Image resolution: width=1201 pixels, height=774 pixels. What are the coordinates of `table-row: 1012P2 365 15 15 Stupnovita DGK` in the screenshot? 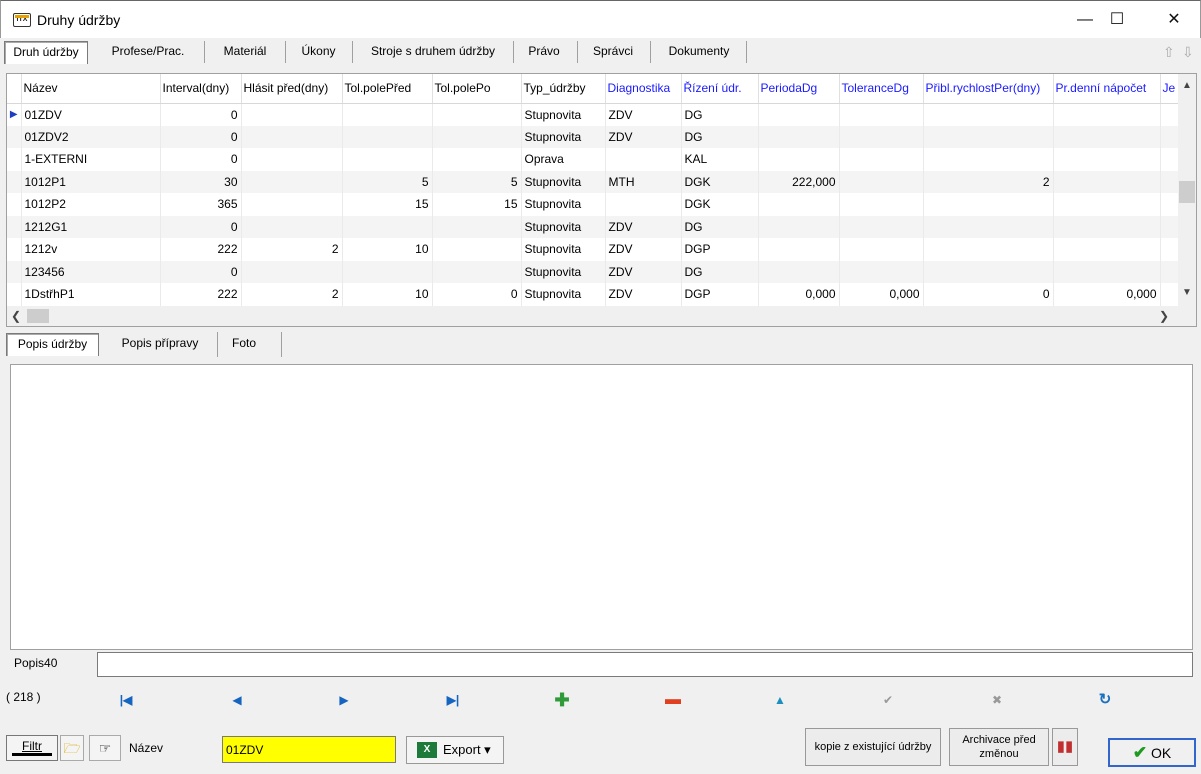 It's located at (597, 204).